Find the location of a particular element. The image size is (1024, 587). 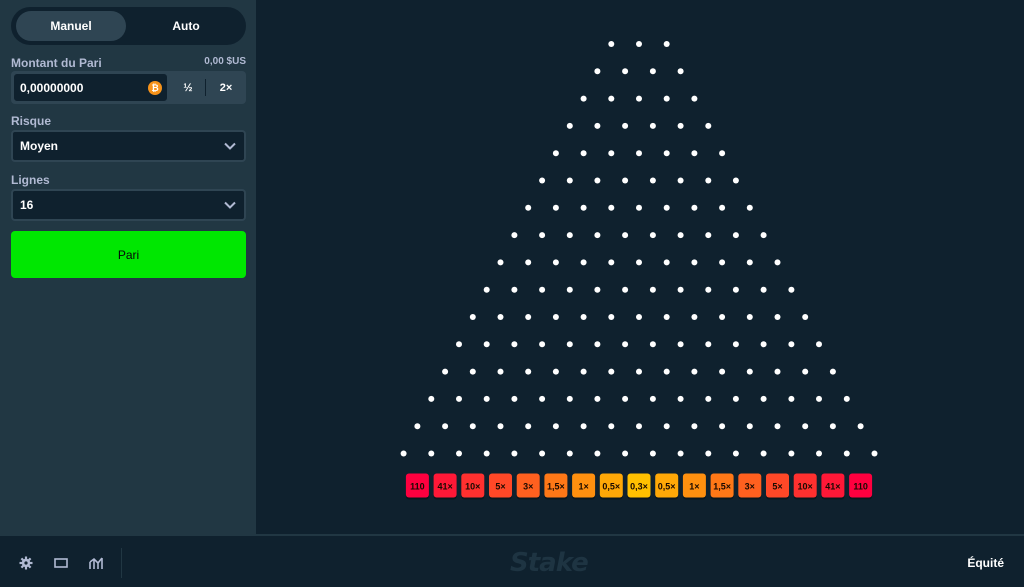

mode-toggle: Manuel Auto is located at coordinates (128, 26).